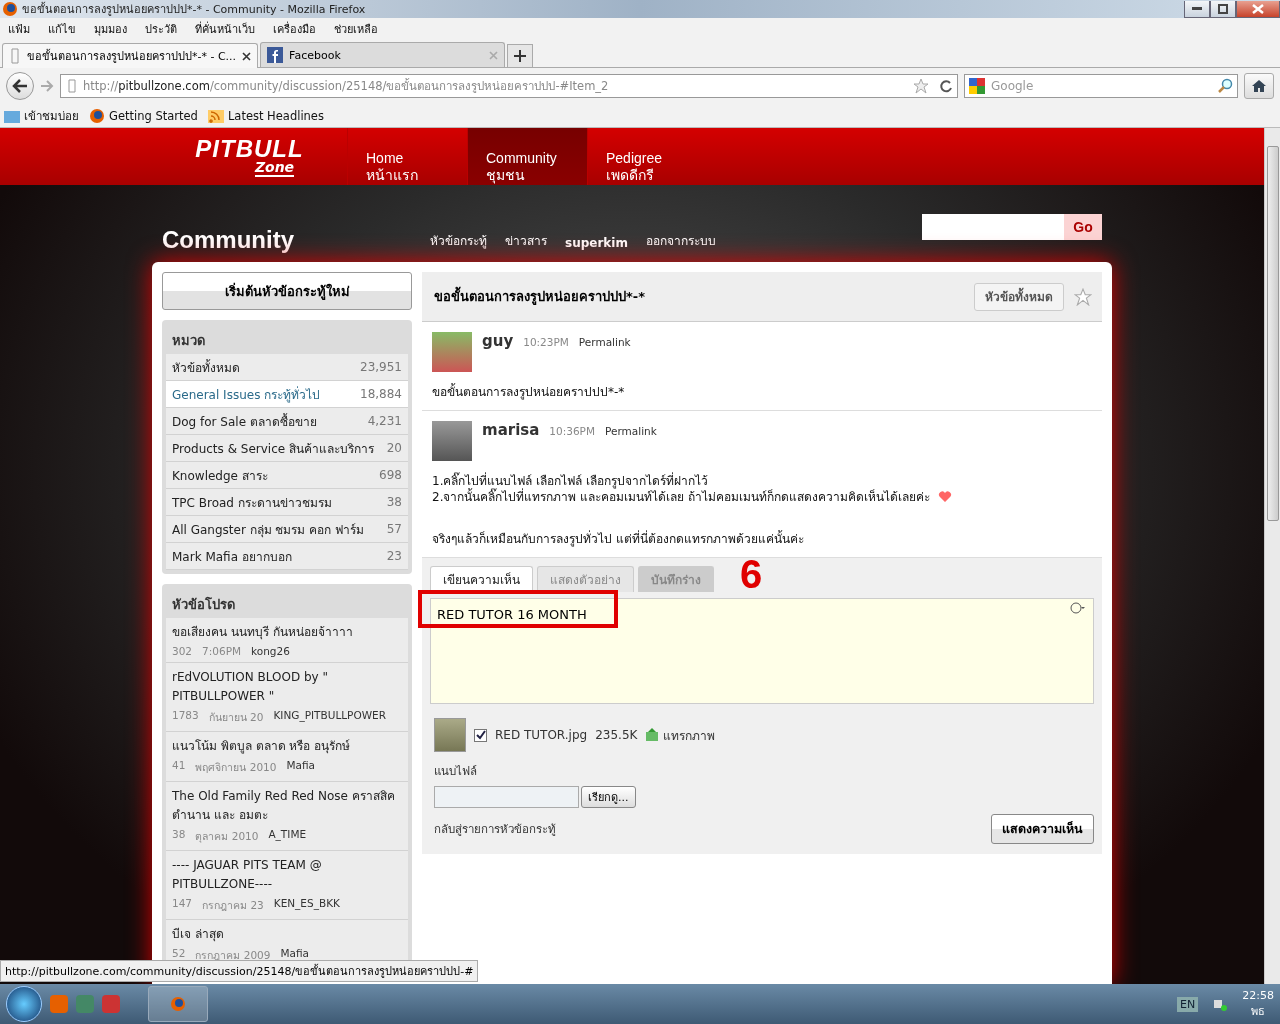 The width and height of the screenshot is (1280, 1024). Describe the element at coordinates (251, 687) in the screenshot. I see `topic-title: rEdVOLUTION BLOOD by " PITBULLPOWER "` at that location.